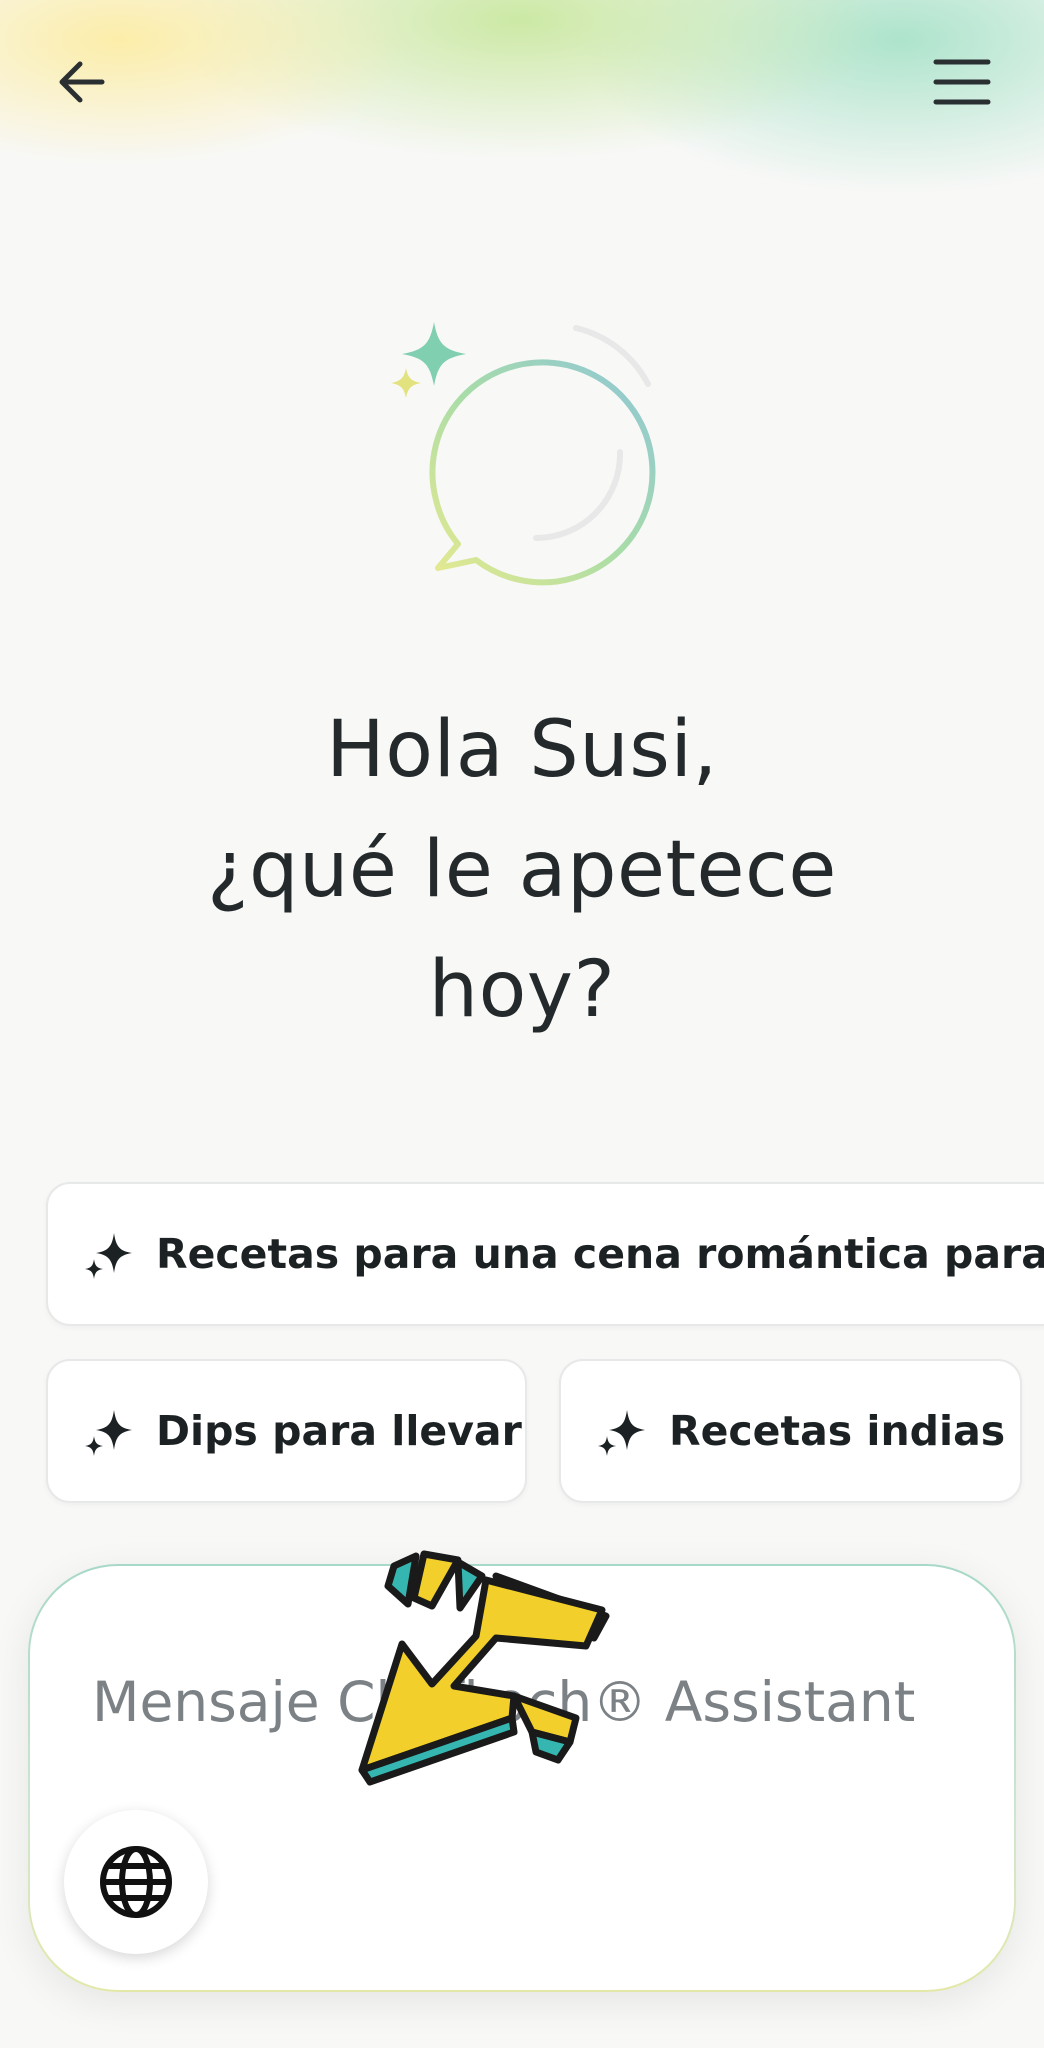  I want to click on hamburger-menu-icon, so click(962, 82).